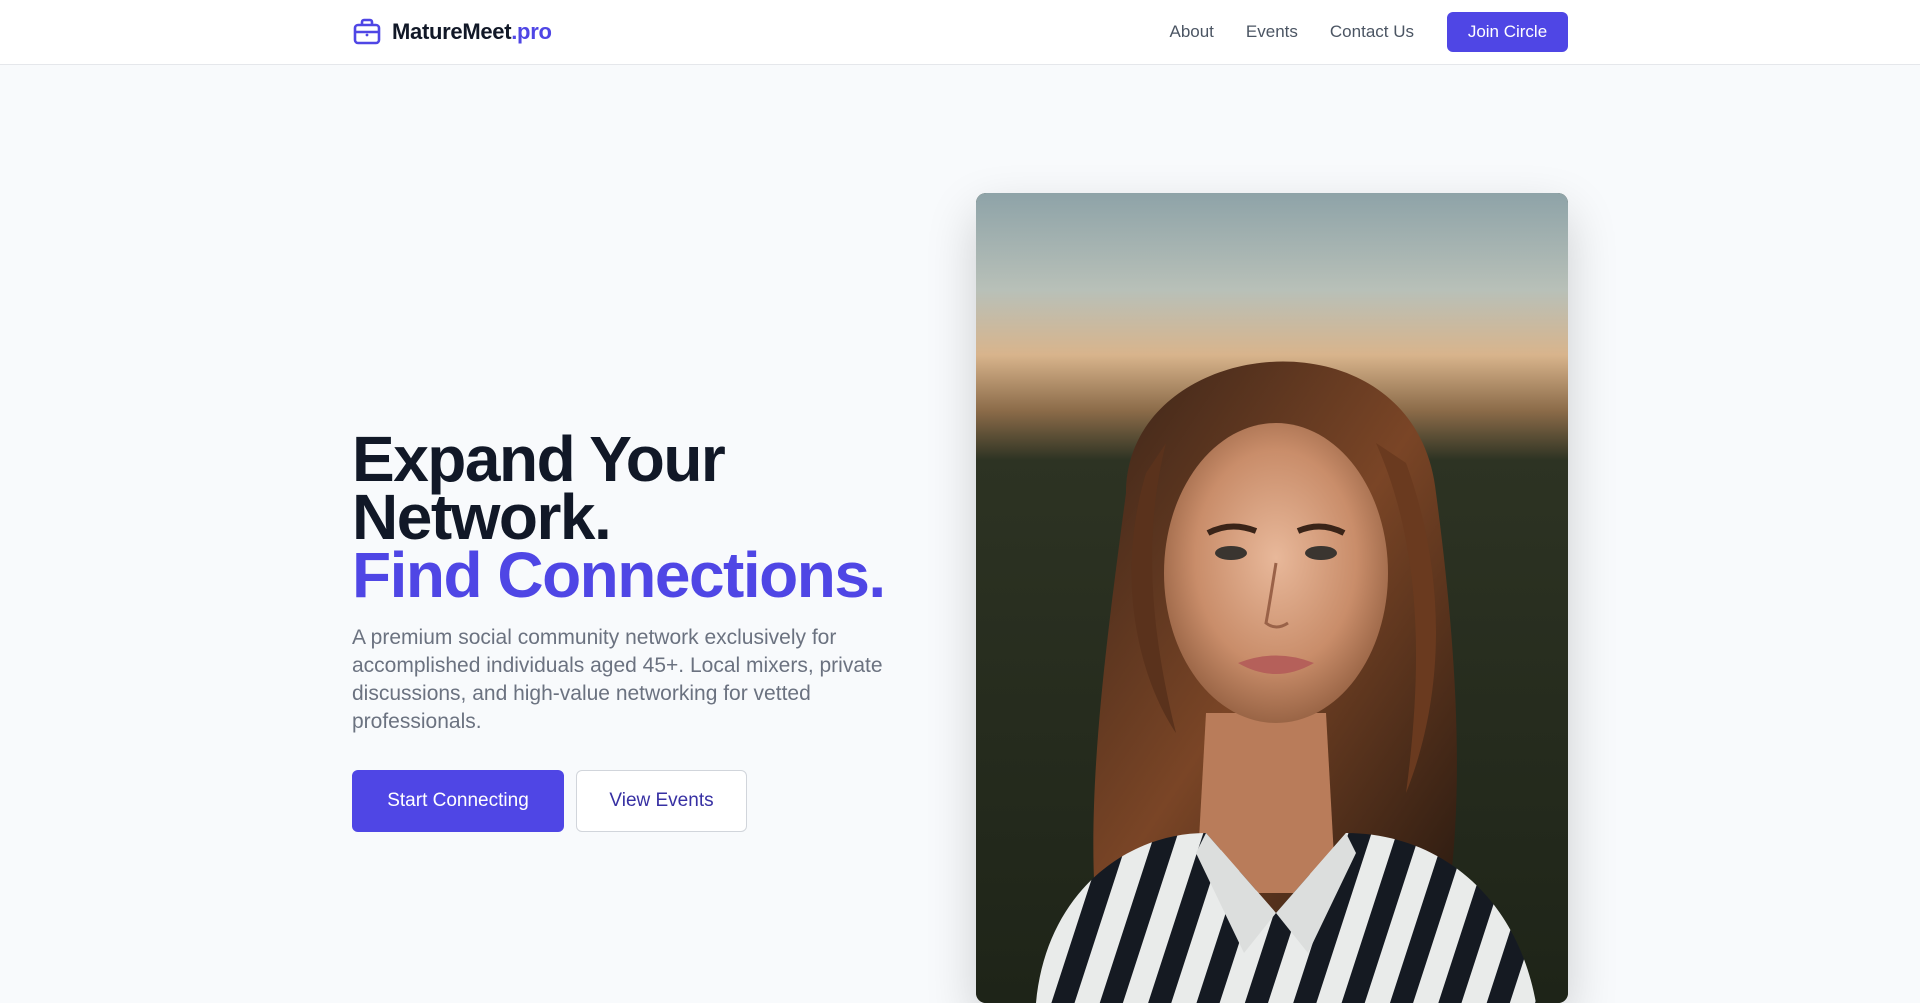 Image resolution: width=1920 pixels, height=1003 pixels. I want to click on nav-link-about: About, so click(1191, 32).